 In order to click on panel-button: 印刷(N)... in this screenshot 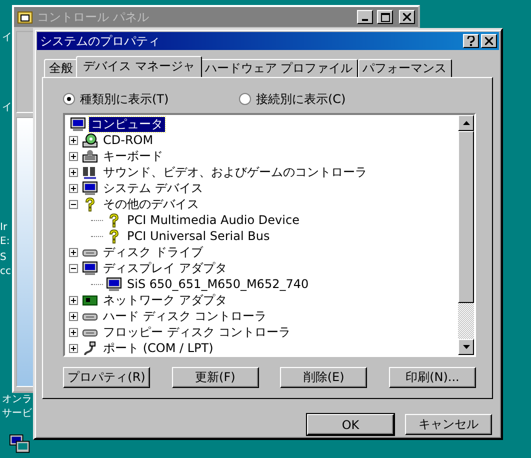, I will do `click(432, 377)`.